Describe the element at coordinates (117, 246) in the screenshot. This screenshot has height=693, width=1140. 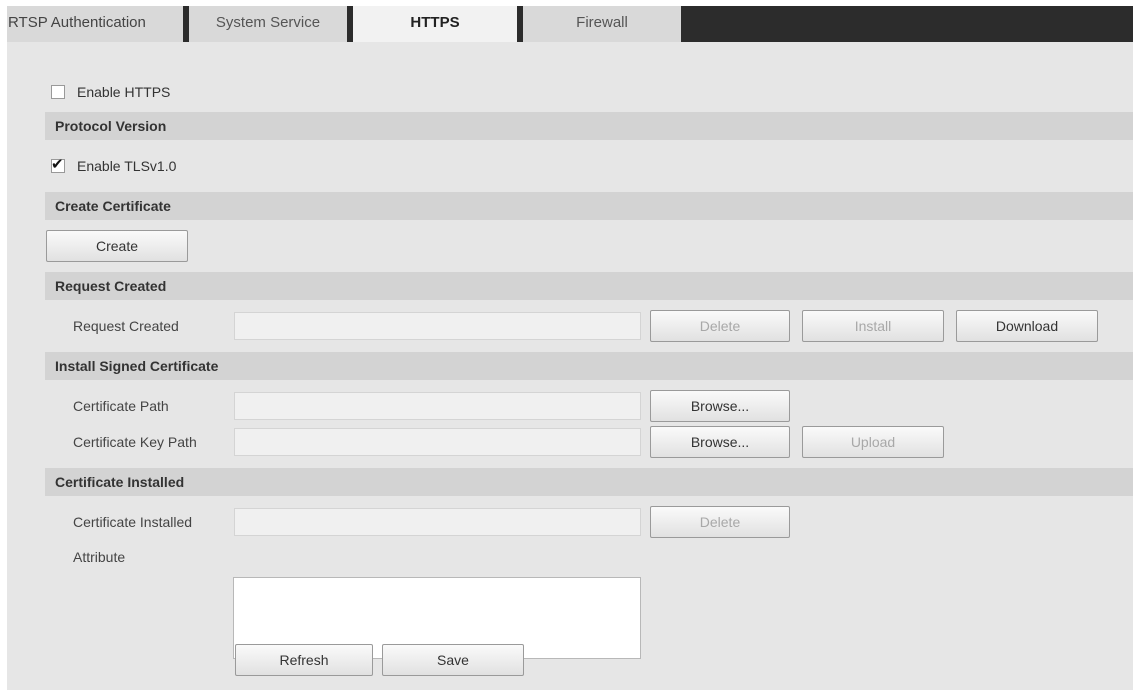
I see `create-button: Create` at that location.